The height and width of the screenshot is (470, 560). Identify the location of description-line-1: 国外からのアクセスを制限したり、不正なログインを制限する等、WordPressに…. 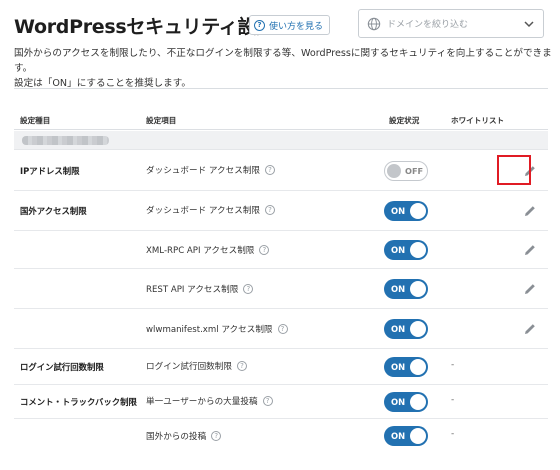
(283, 61).